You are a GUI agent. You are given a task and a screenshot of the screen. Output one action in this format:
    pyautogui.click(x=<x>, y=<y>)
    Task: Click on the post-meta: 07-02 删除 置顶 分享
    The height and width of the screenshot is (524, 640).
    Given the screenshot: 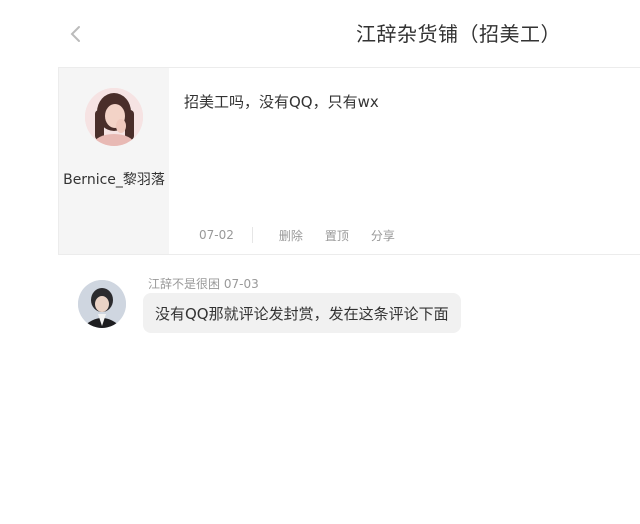 What is the action you would take?
    pyautogui.click(x=308, y=235)
    